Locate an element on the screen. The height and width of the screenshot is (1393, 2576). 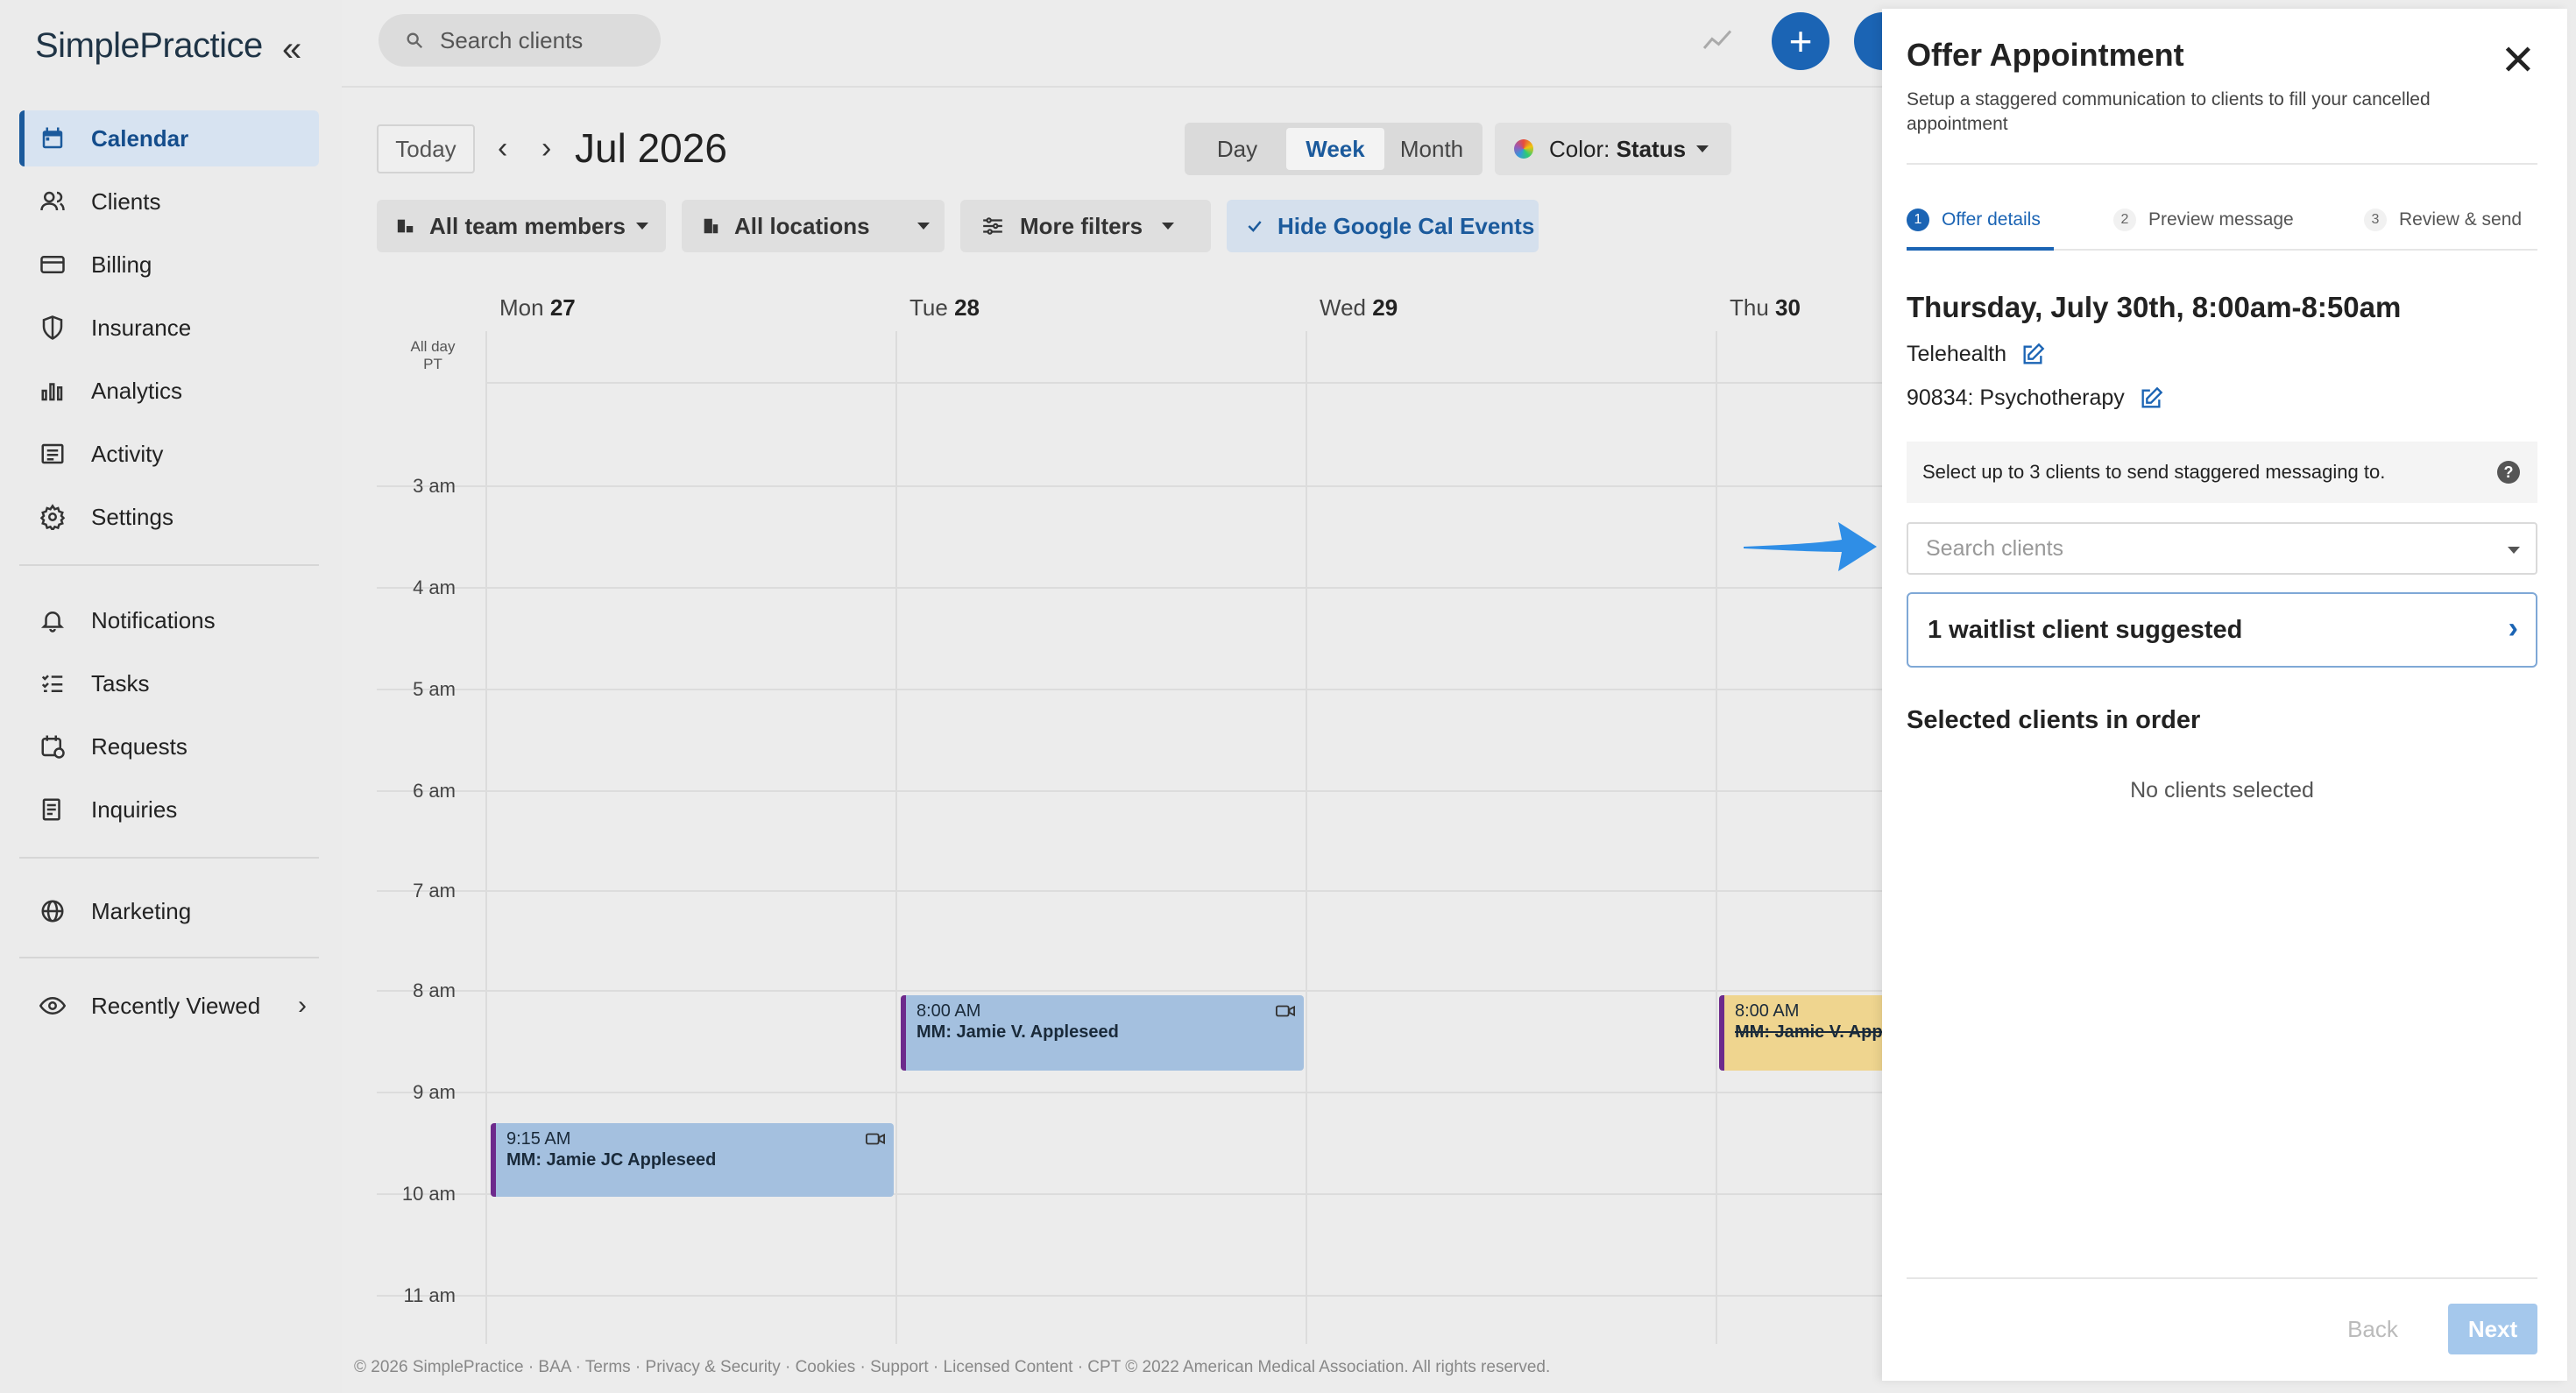
event-client: MM: Jamie V. Appleseed is located at coordinates (1017, 1032).